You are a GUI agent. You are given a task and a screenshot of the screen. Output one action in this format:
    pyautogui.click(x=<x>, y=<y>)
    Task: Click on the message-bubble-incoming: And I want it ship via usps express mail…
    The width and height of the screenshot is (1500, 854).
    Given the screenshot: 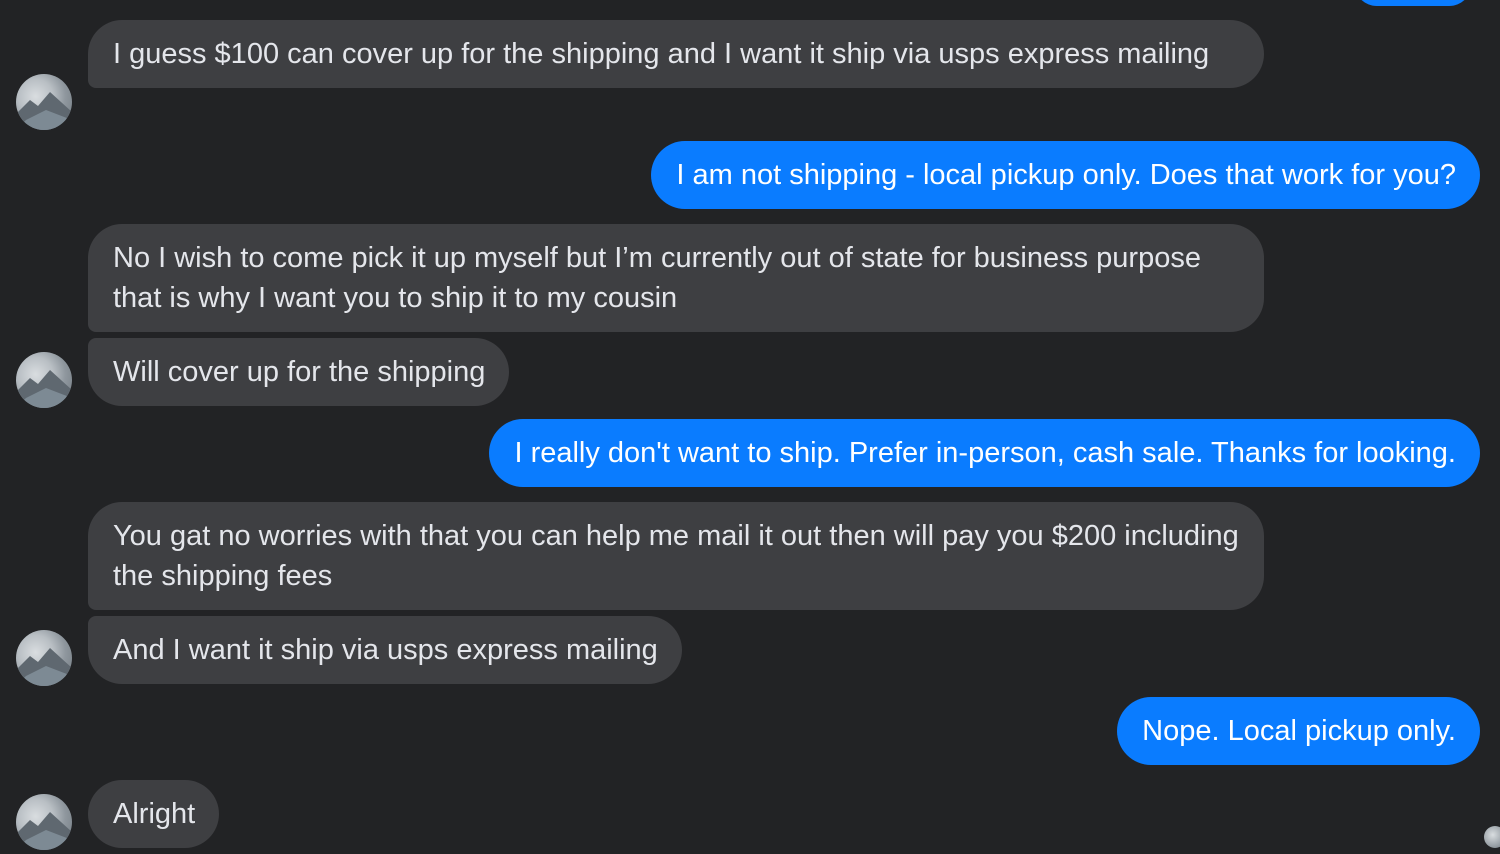 What is the action you would take?
    pyautogui.click(x=385, y=650)
    